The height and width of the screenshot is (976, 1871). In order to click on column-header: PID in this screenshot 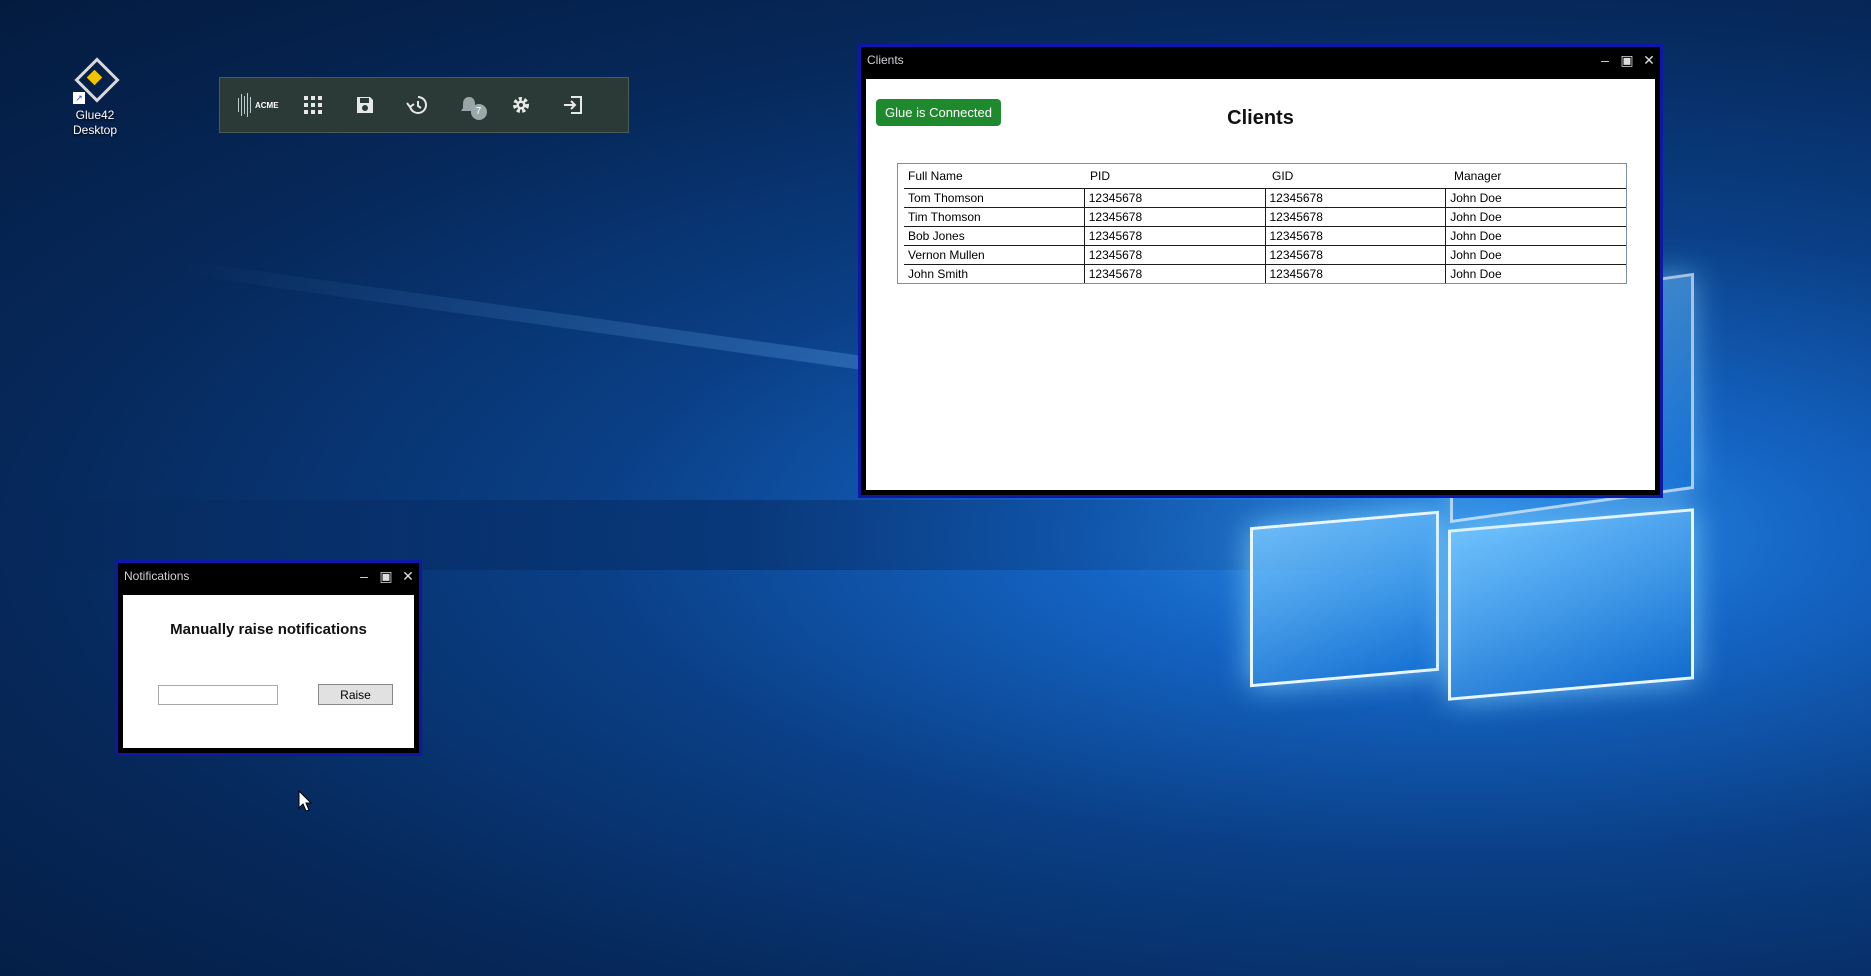, I will do `click(1171, 176)`.